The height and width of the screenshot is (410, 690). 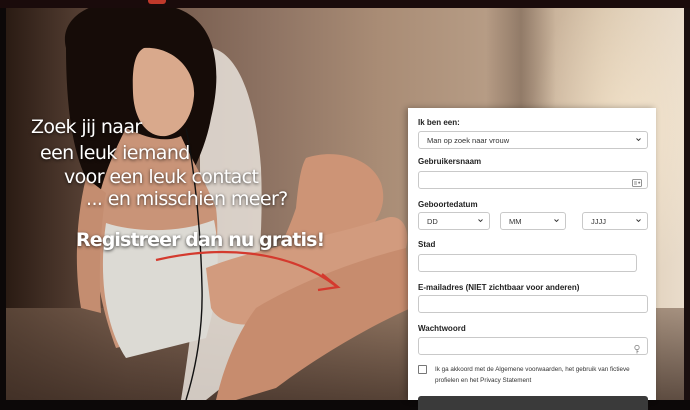 I want to click on headline-line-4: ... en misschien meer?, so click(x=187, y=199).